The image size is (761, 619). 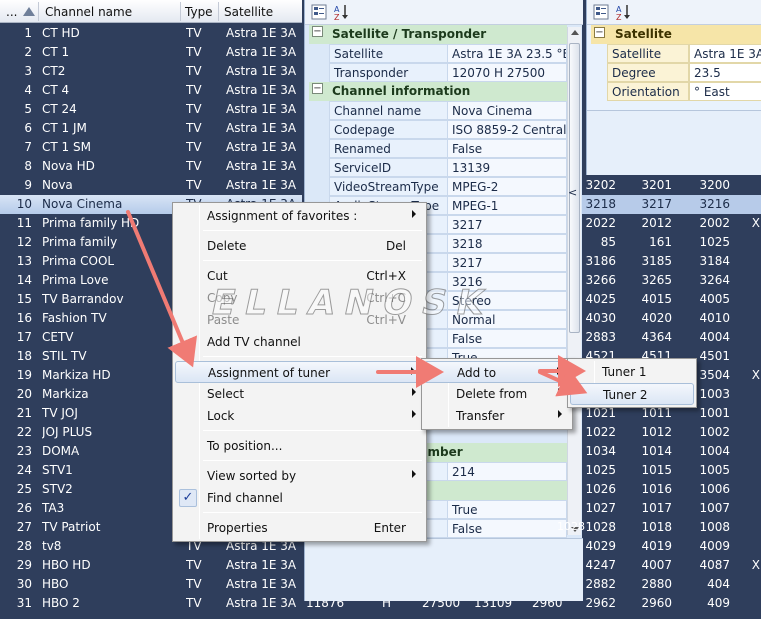 I want to click on grid-row: 3266 3265 3264, so click(x=671, y=280).